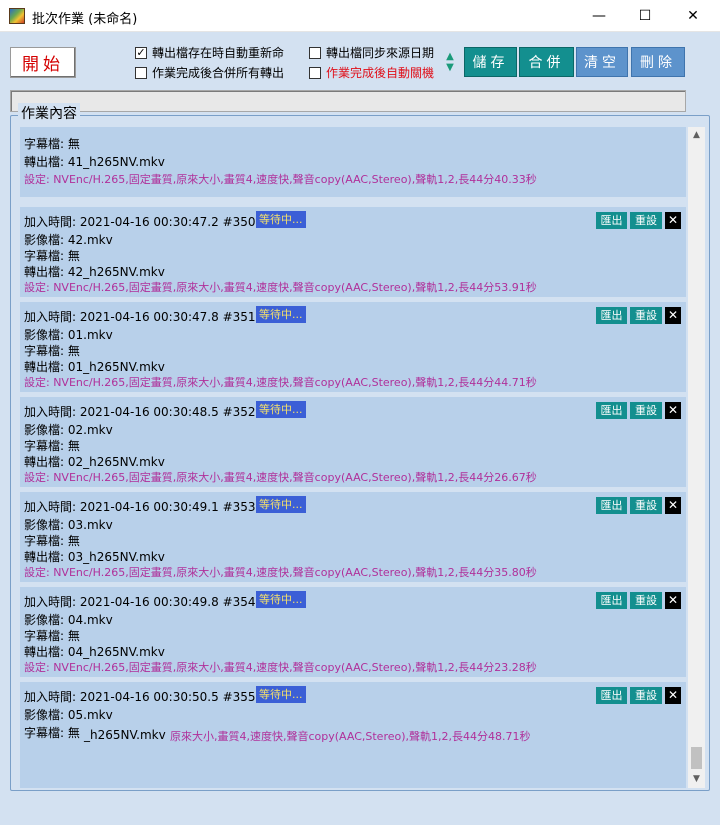 Image resolution: width=720 pixels, height=825 pixels. What do you see at coordinates (602, 62) in the screenshot?
I see `clear-button: 清空` at bounding box center [602, 62].